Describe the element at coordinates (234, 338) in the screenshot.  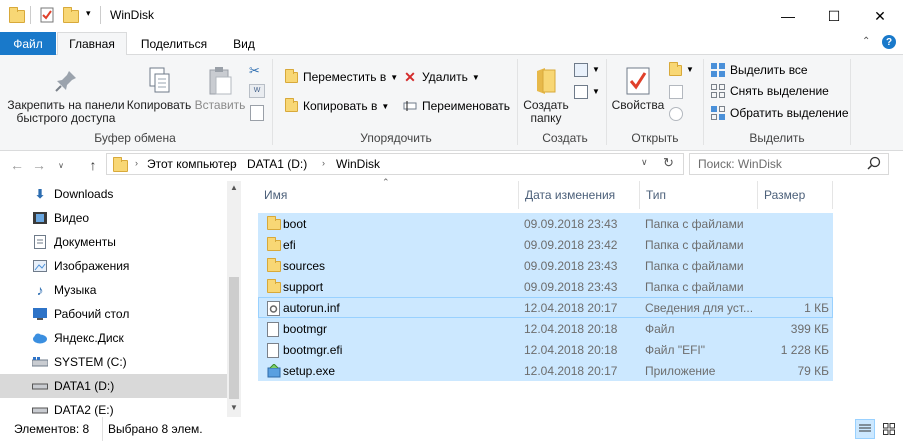
I see `scroll-thumb` at that location.